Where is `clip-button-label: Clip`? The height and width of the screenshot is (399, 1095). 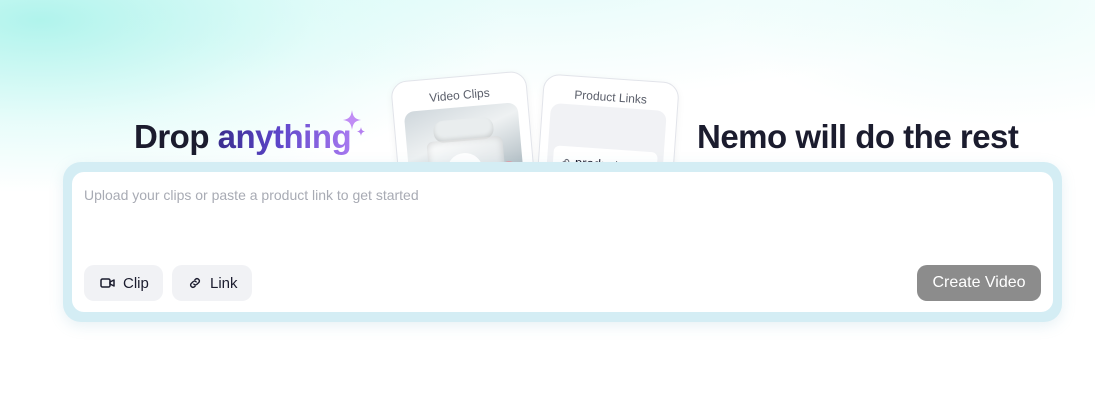
clip-button-label: Clip is located at coordinates (136, 283).